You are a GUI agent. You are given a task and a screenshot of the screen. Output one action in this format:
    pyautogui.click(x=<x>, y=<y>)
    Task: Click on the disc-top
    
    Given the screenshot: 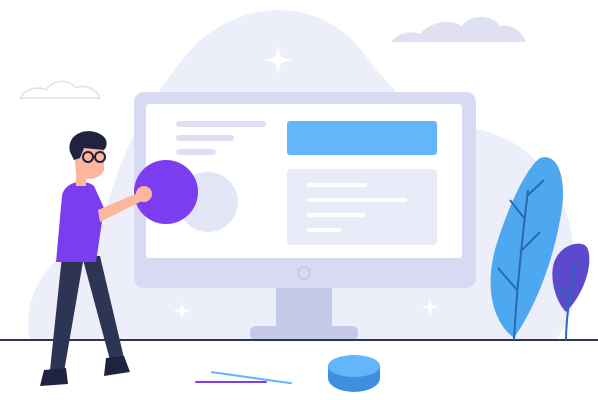 What is the action you would take?
    pyautogui.click(x=354, y=366)
    